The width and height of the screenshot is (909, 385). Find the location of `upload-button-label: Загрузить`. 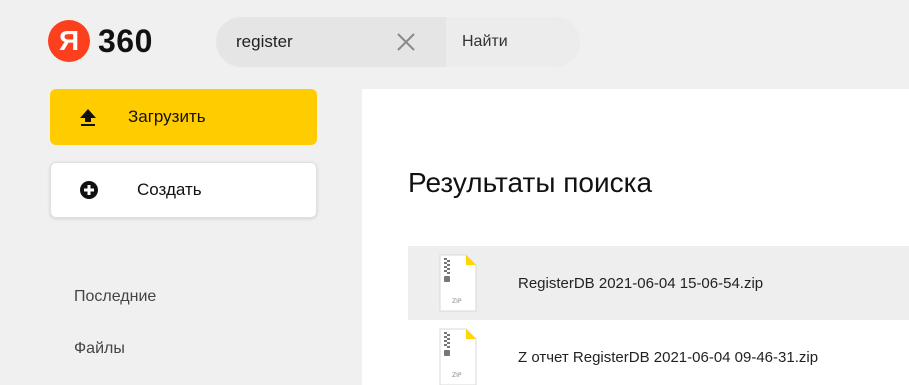

upload-button-label: Загрузить is located at coordinates (167, 116).